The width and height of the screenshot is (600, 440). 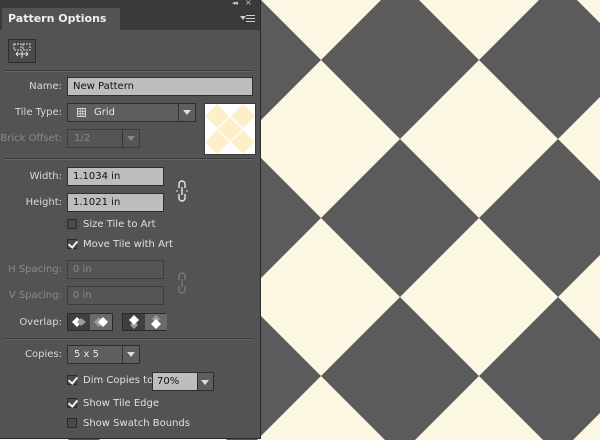 I want to click on bottom-in-front-button, so click(x=156, y=322).